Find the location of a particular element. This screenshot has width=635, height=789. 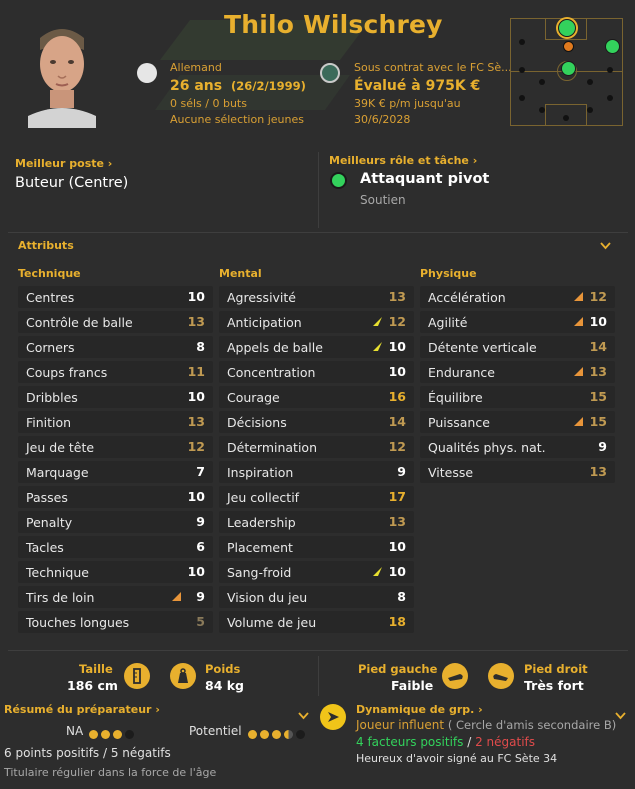

attribute-value: 5 is located at coordinates (200, 621).